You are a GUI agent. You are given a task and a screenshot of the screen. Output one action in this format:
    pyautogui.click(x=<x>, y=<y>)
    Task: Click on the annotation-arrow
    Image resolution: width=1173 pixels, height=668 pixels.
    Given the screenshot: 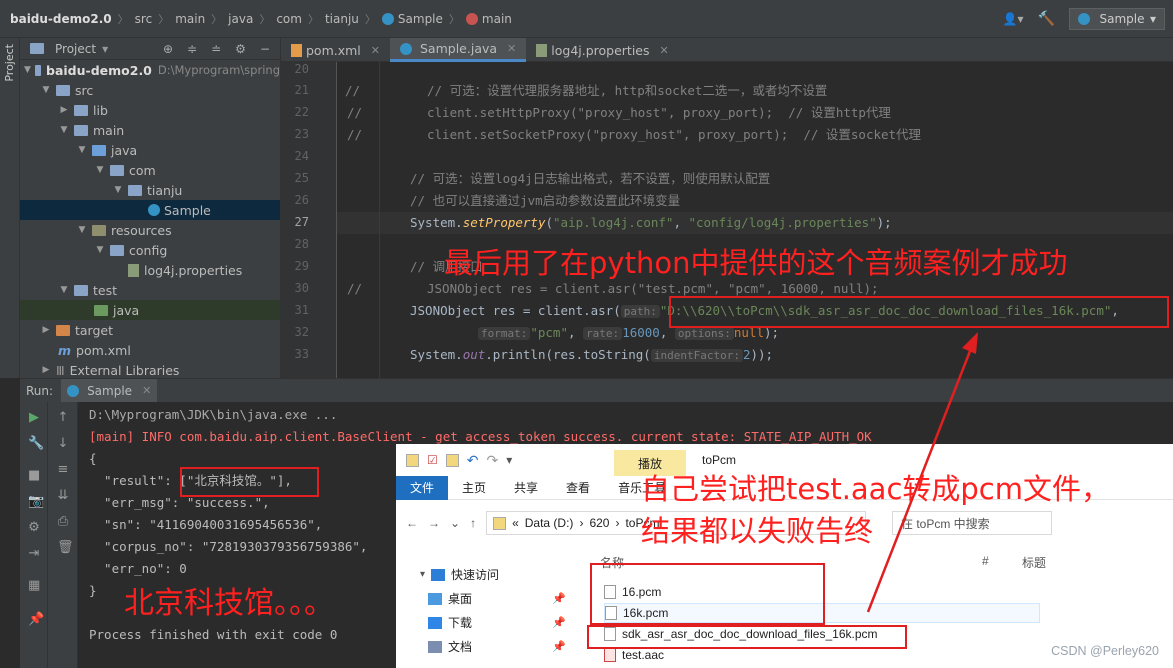 What is the action you would take?
    pyautogui.click(x=922, y=472)
    